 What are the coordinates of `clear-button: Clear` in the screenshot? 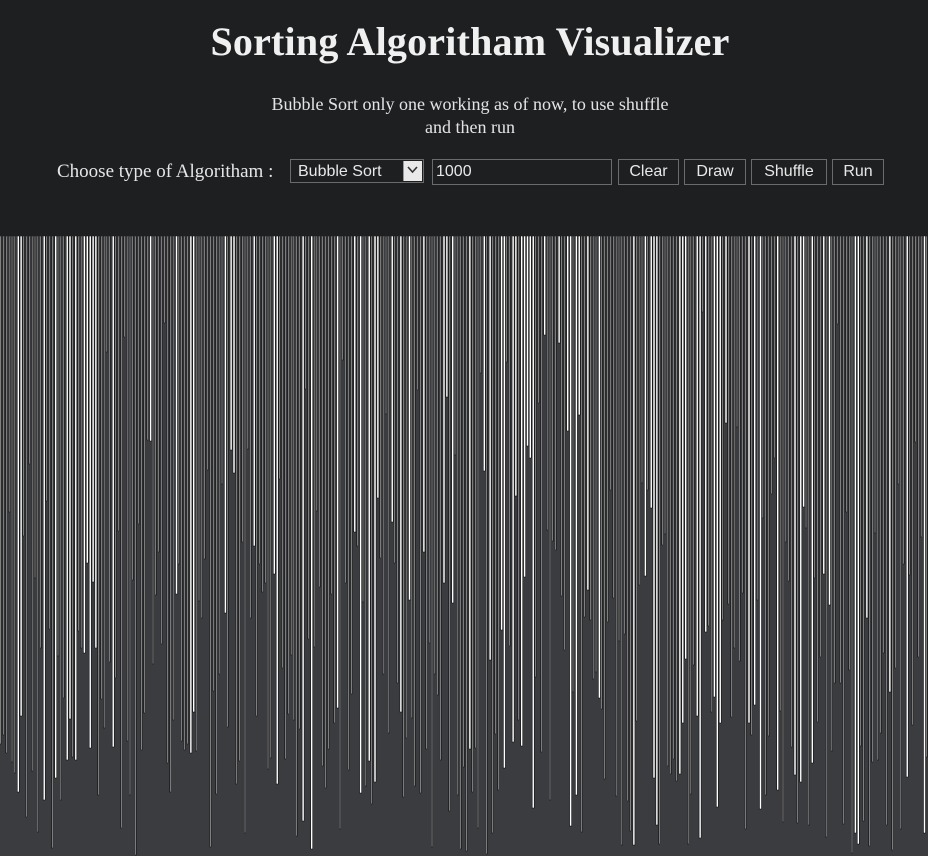 It's located at (648, 172).